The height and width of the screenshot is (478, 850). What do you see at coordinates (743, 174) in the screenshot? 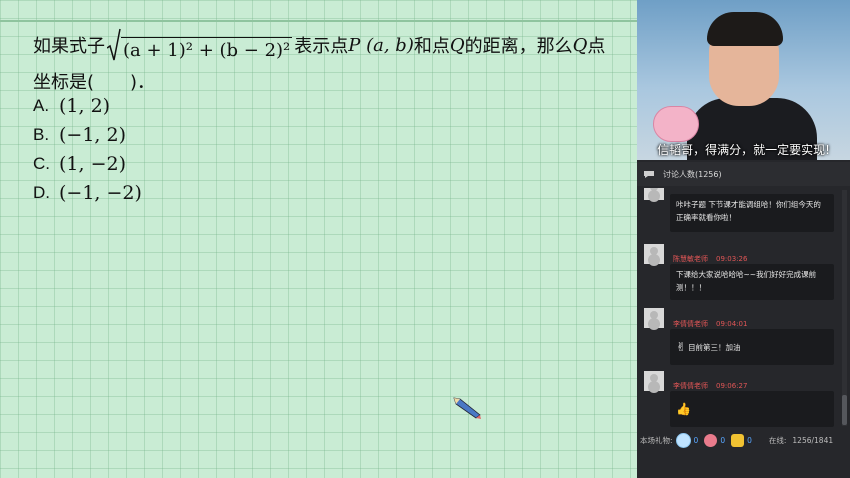
I see `chat-header: 讨论人数(1256)` at bounding box center [743, 174].